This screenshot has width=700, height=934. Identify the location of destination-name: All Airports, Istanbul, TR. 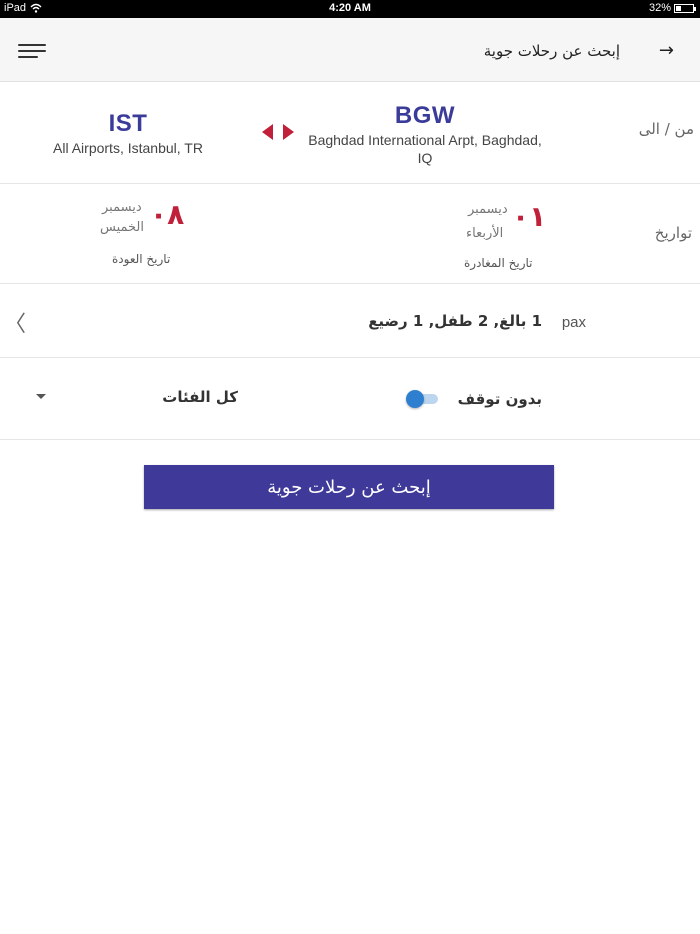
(128, 148).